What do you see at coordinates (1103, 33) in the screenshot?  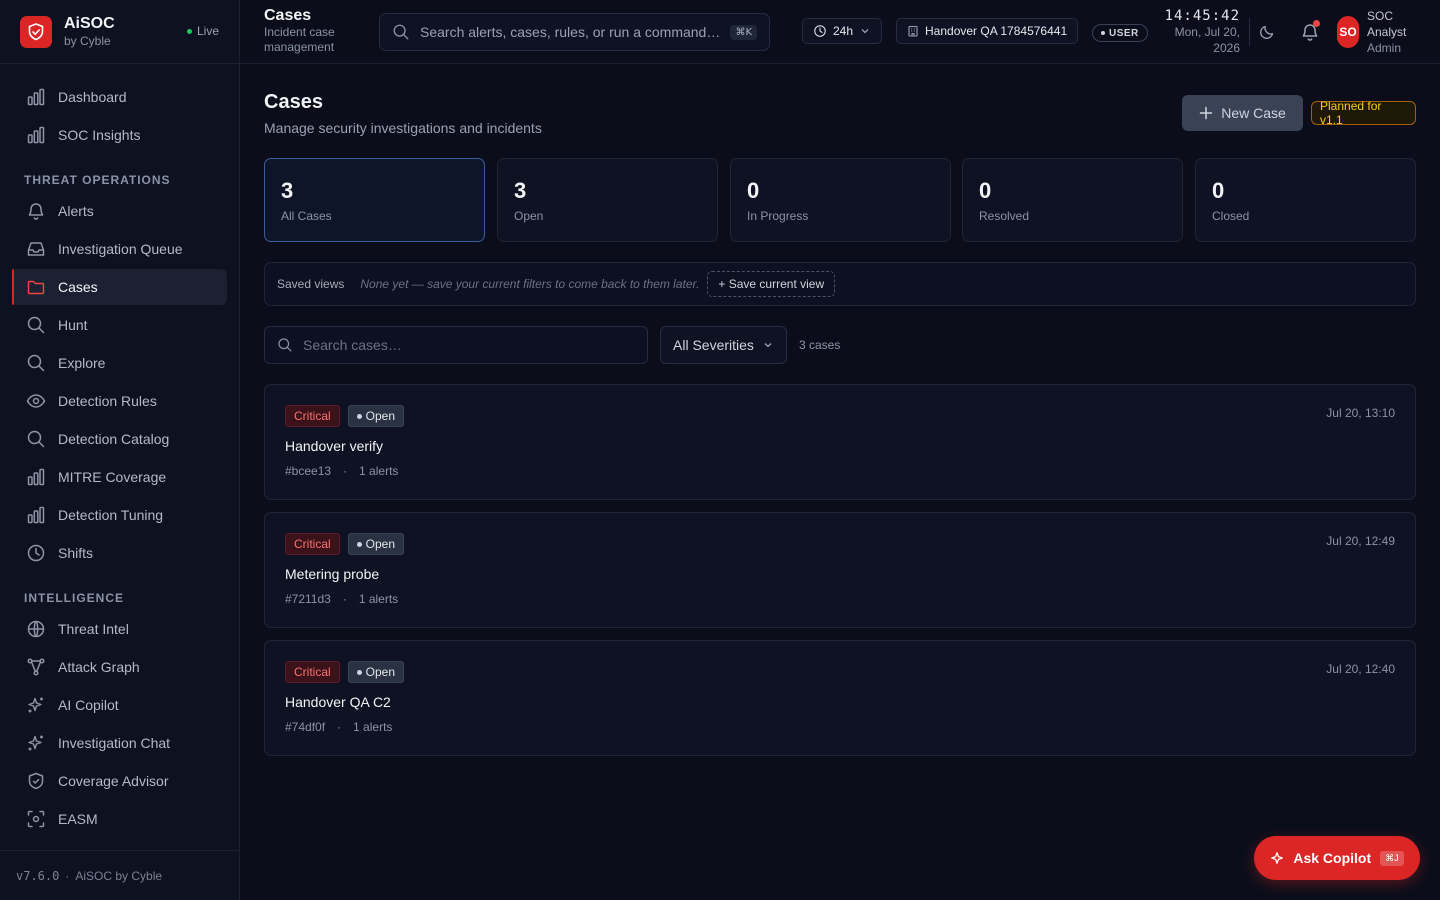 I see `badge-dot-icon` at bounding box center [1103, 33].